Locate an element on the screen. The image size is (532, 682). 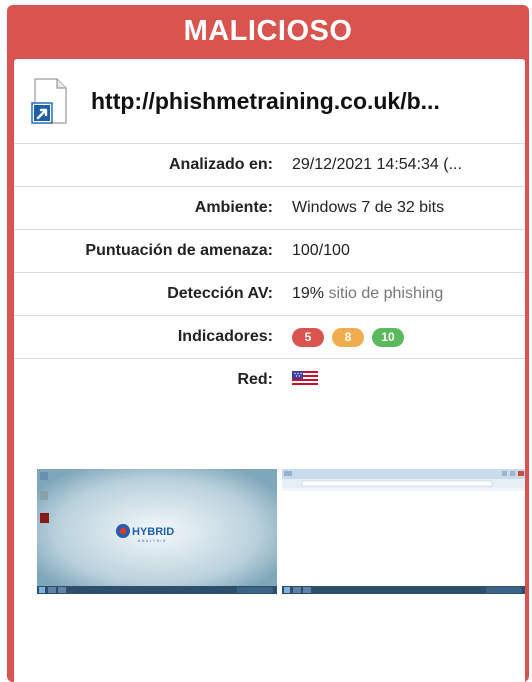
indicator-badge-malicious: 5 is located at coordinates (308, 337).